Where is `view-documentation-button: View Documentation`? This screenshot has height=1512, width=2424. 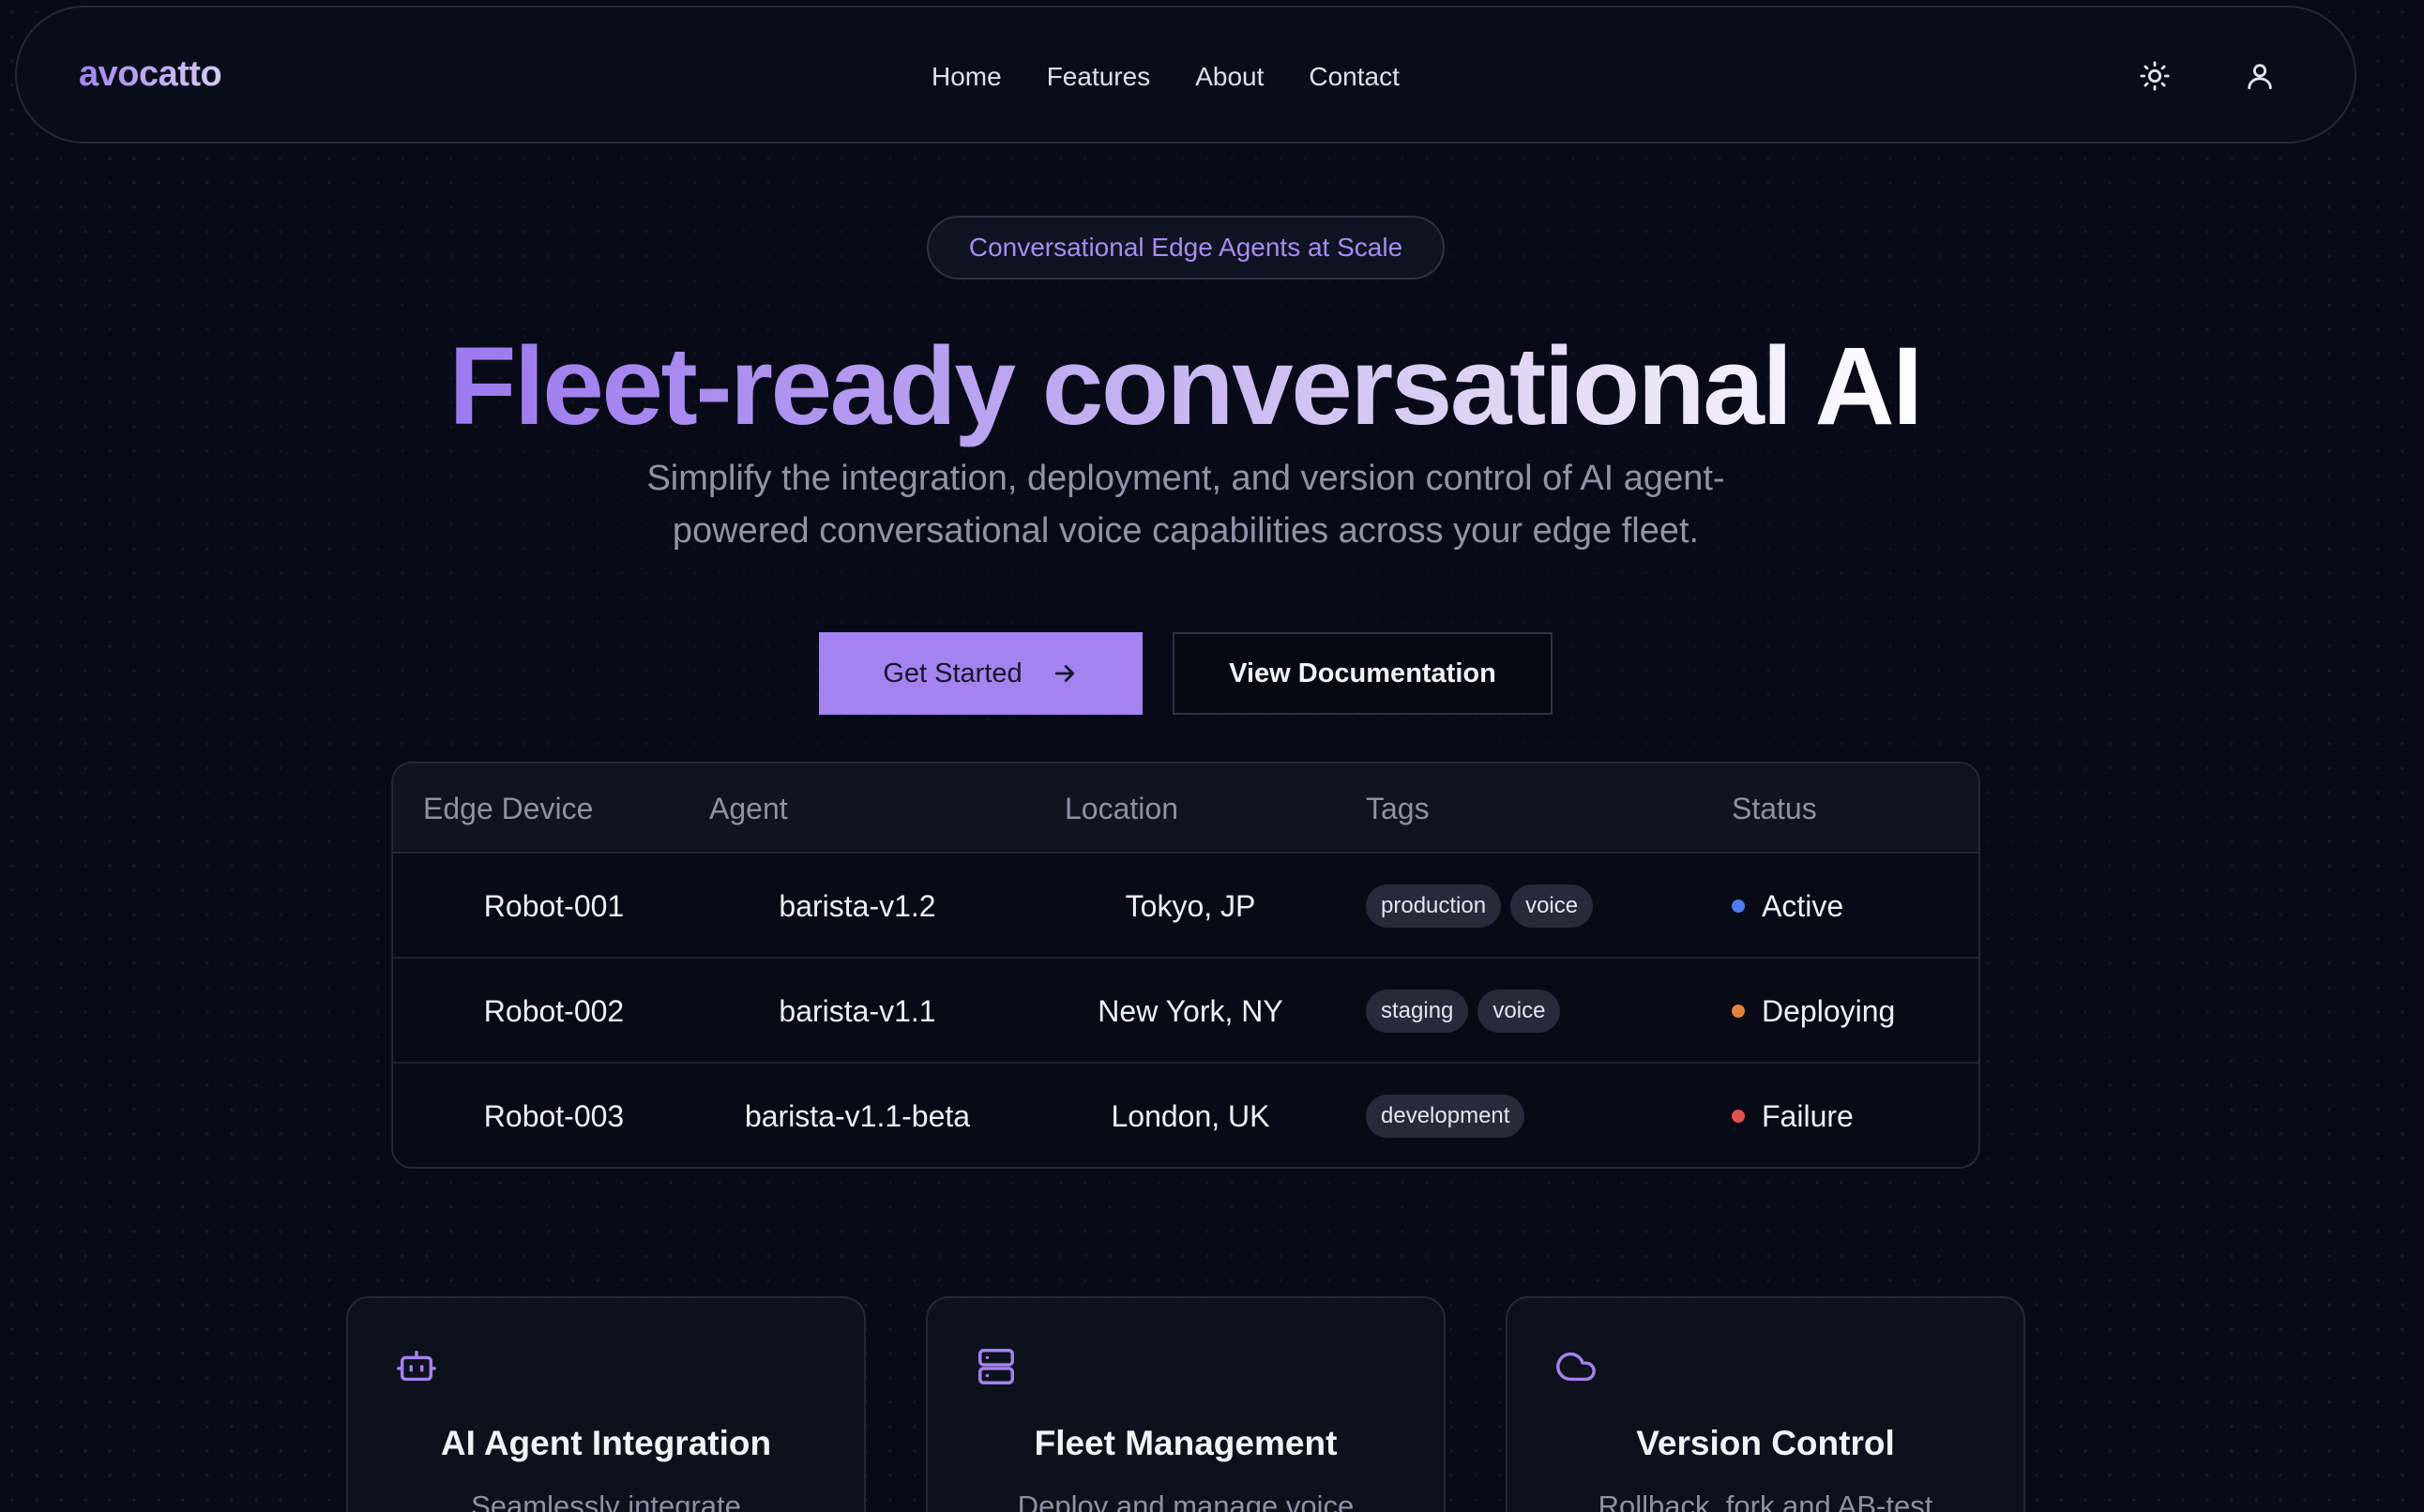
view-documentation-button: View Documentation is located at coordinates (1363, 673).